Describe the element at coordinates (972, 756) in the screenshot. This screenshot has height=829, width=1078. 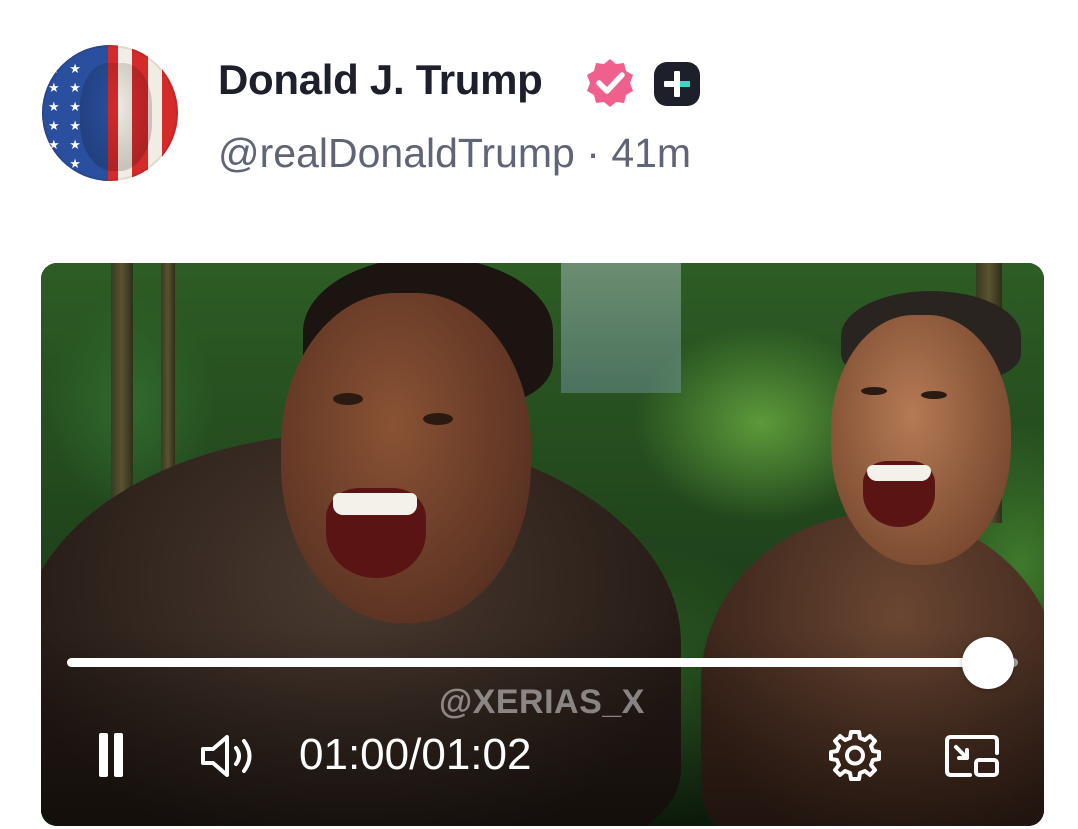
I see `picture-in-picture-icon` at that location.